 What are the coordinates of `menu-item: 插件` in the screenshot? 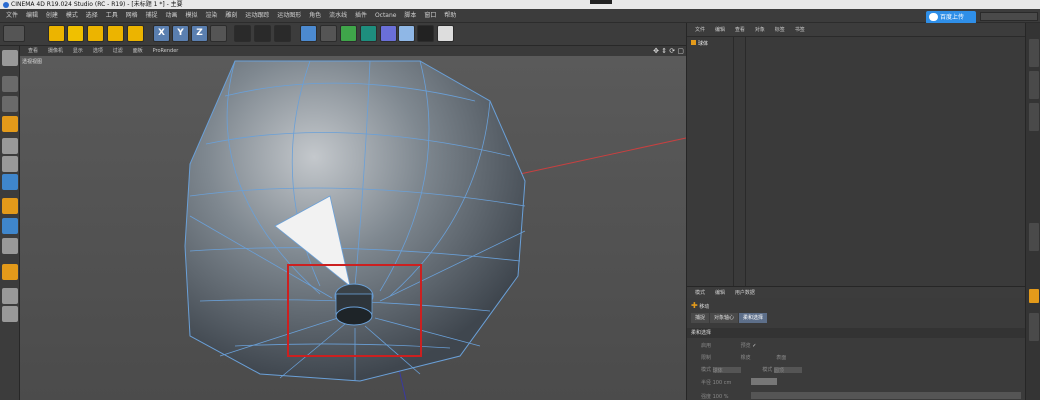 It's located at (361, 16).